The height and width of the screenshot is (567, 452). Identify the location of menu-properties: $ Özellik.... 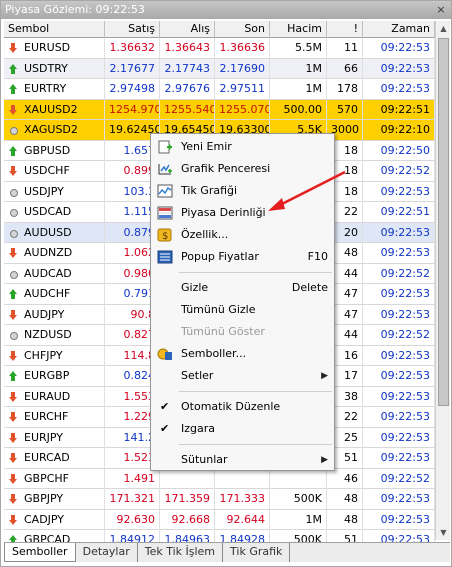
(242, 235).